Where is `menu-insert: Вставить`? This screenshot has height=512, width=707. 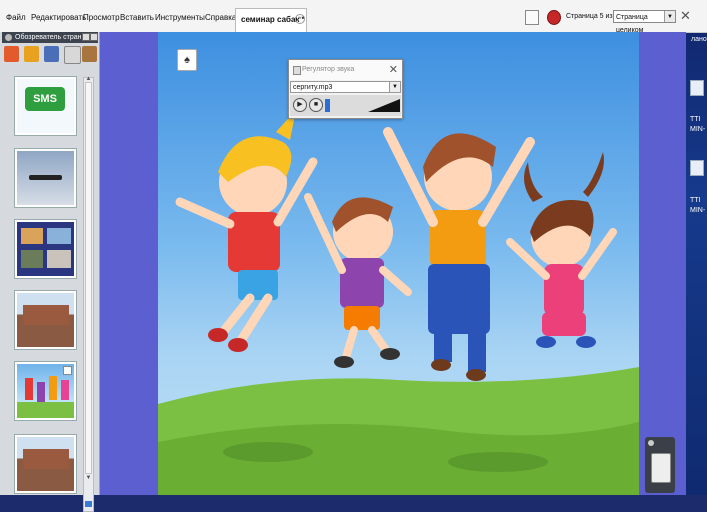
menu-insert: Вставить is located at coordinates (137, 17).